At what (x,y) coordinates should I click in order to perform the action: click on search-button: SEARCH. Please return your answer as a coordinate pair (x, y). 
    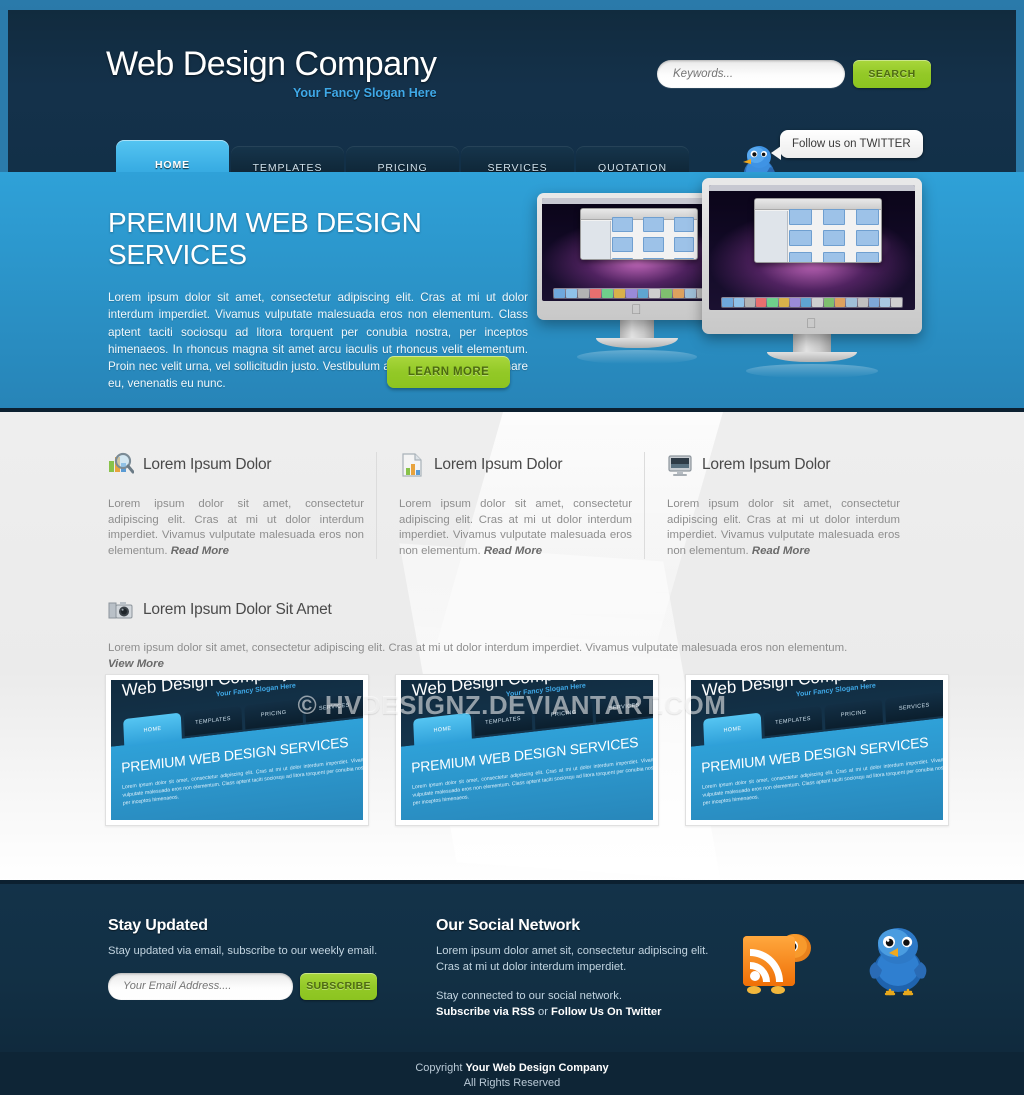
    Looking at the image, I should click on (892, 74).